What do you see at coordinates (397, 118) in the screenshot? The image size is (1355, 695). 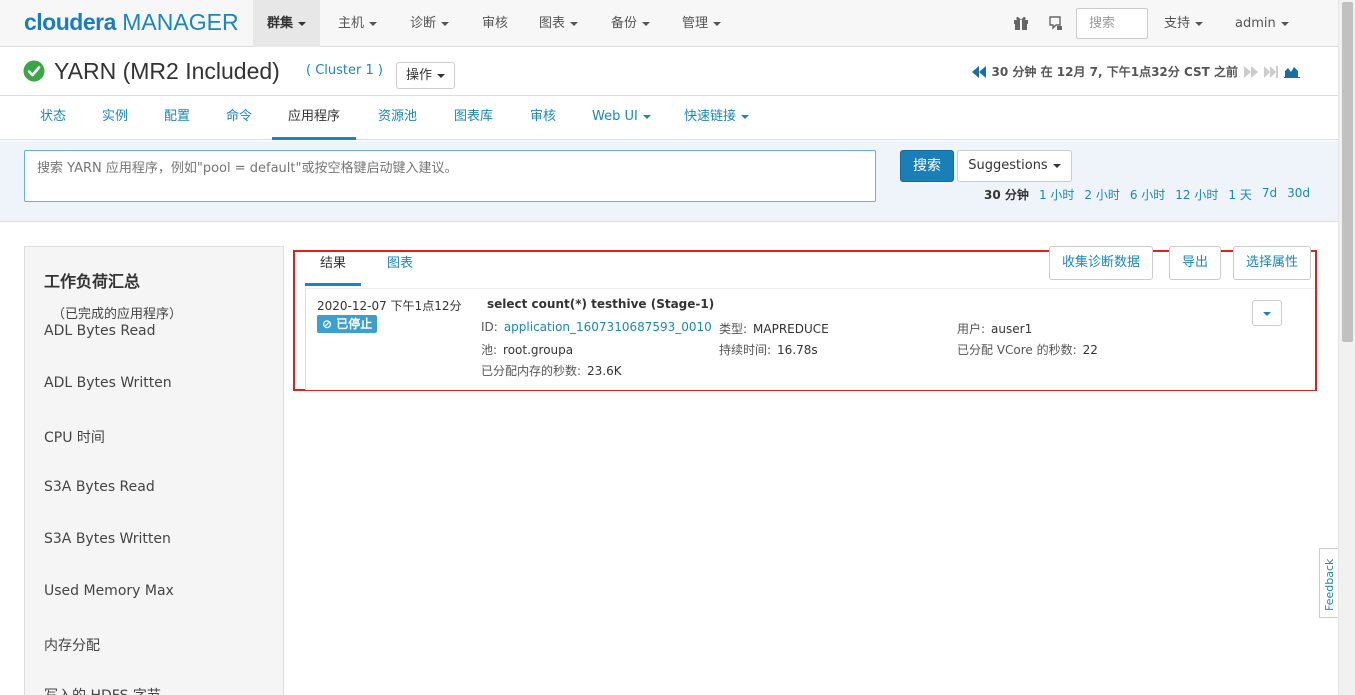 I see `tab-resource-pools: 资源池` at bounding box center [397, 118].